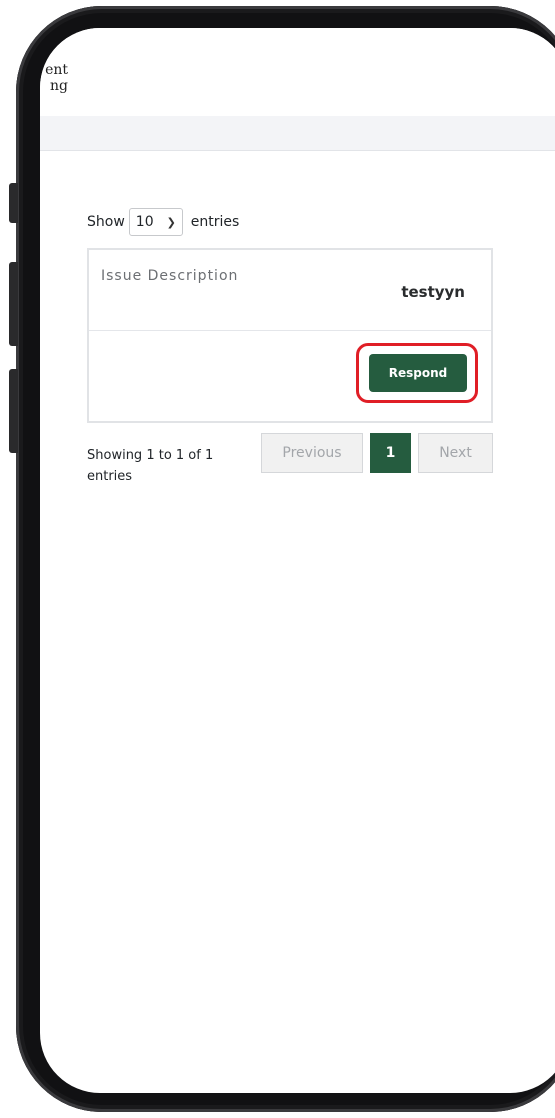  I want to click on issue-description-value: testyyn, so click(433, 292).